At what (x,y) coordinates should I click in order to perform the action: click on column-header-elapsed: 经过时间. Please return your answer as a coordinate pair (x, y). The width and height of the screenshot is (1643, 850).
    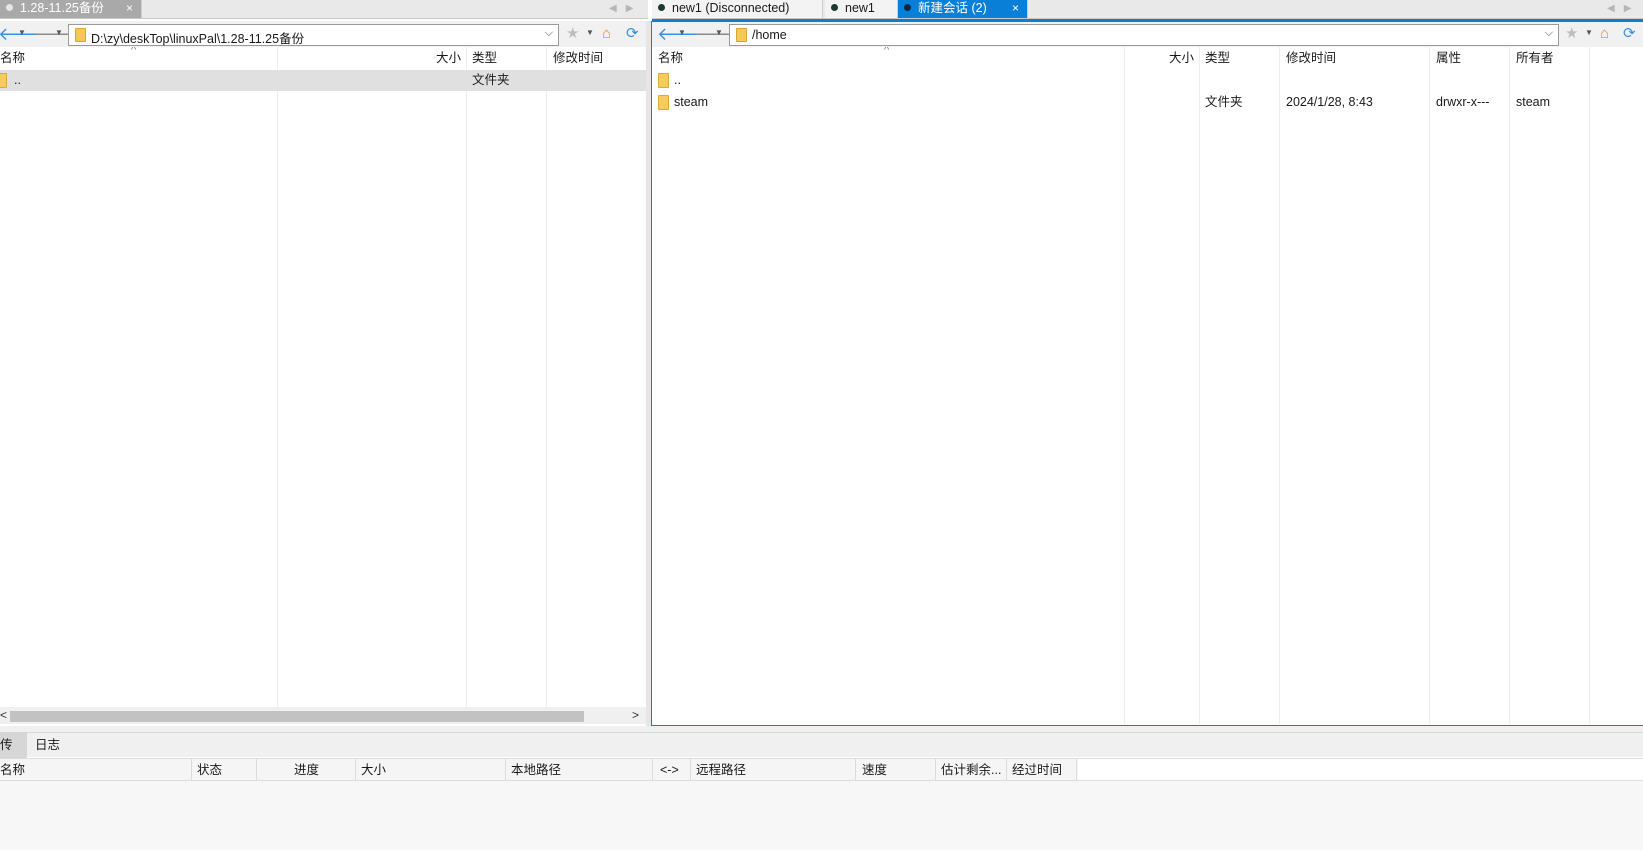
    Looking at the image, I should click on (1037, 770).